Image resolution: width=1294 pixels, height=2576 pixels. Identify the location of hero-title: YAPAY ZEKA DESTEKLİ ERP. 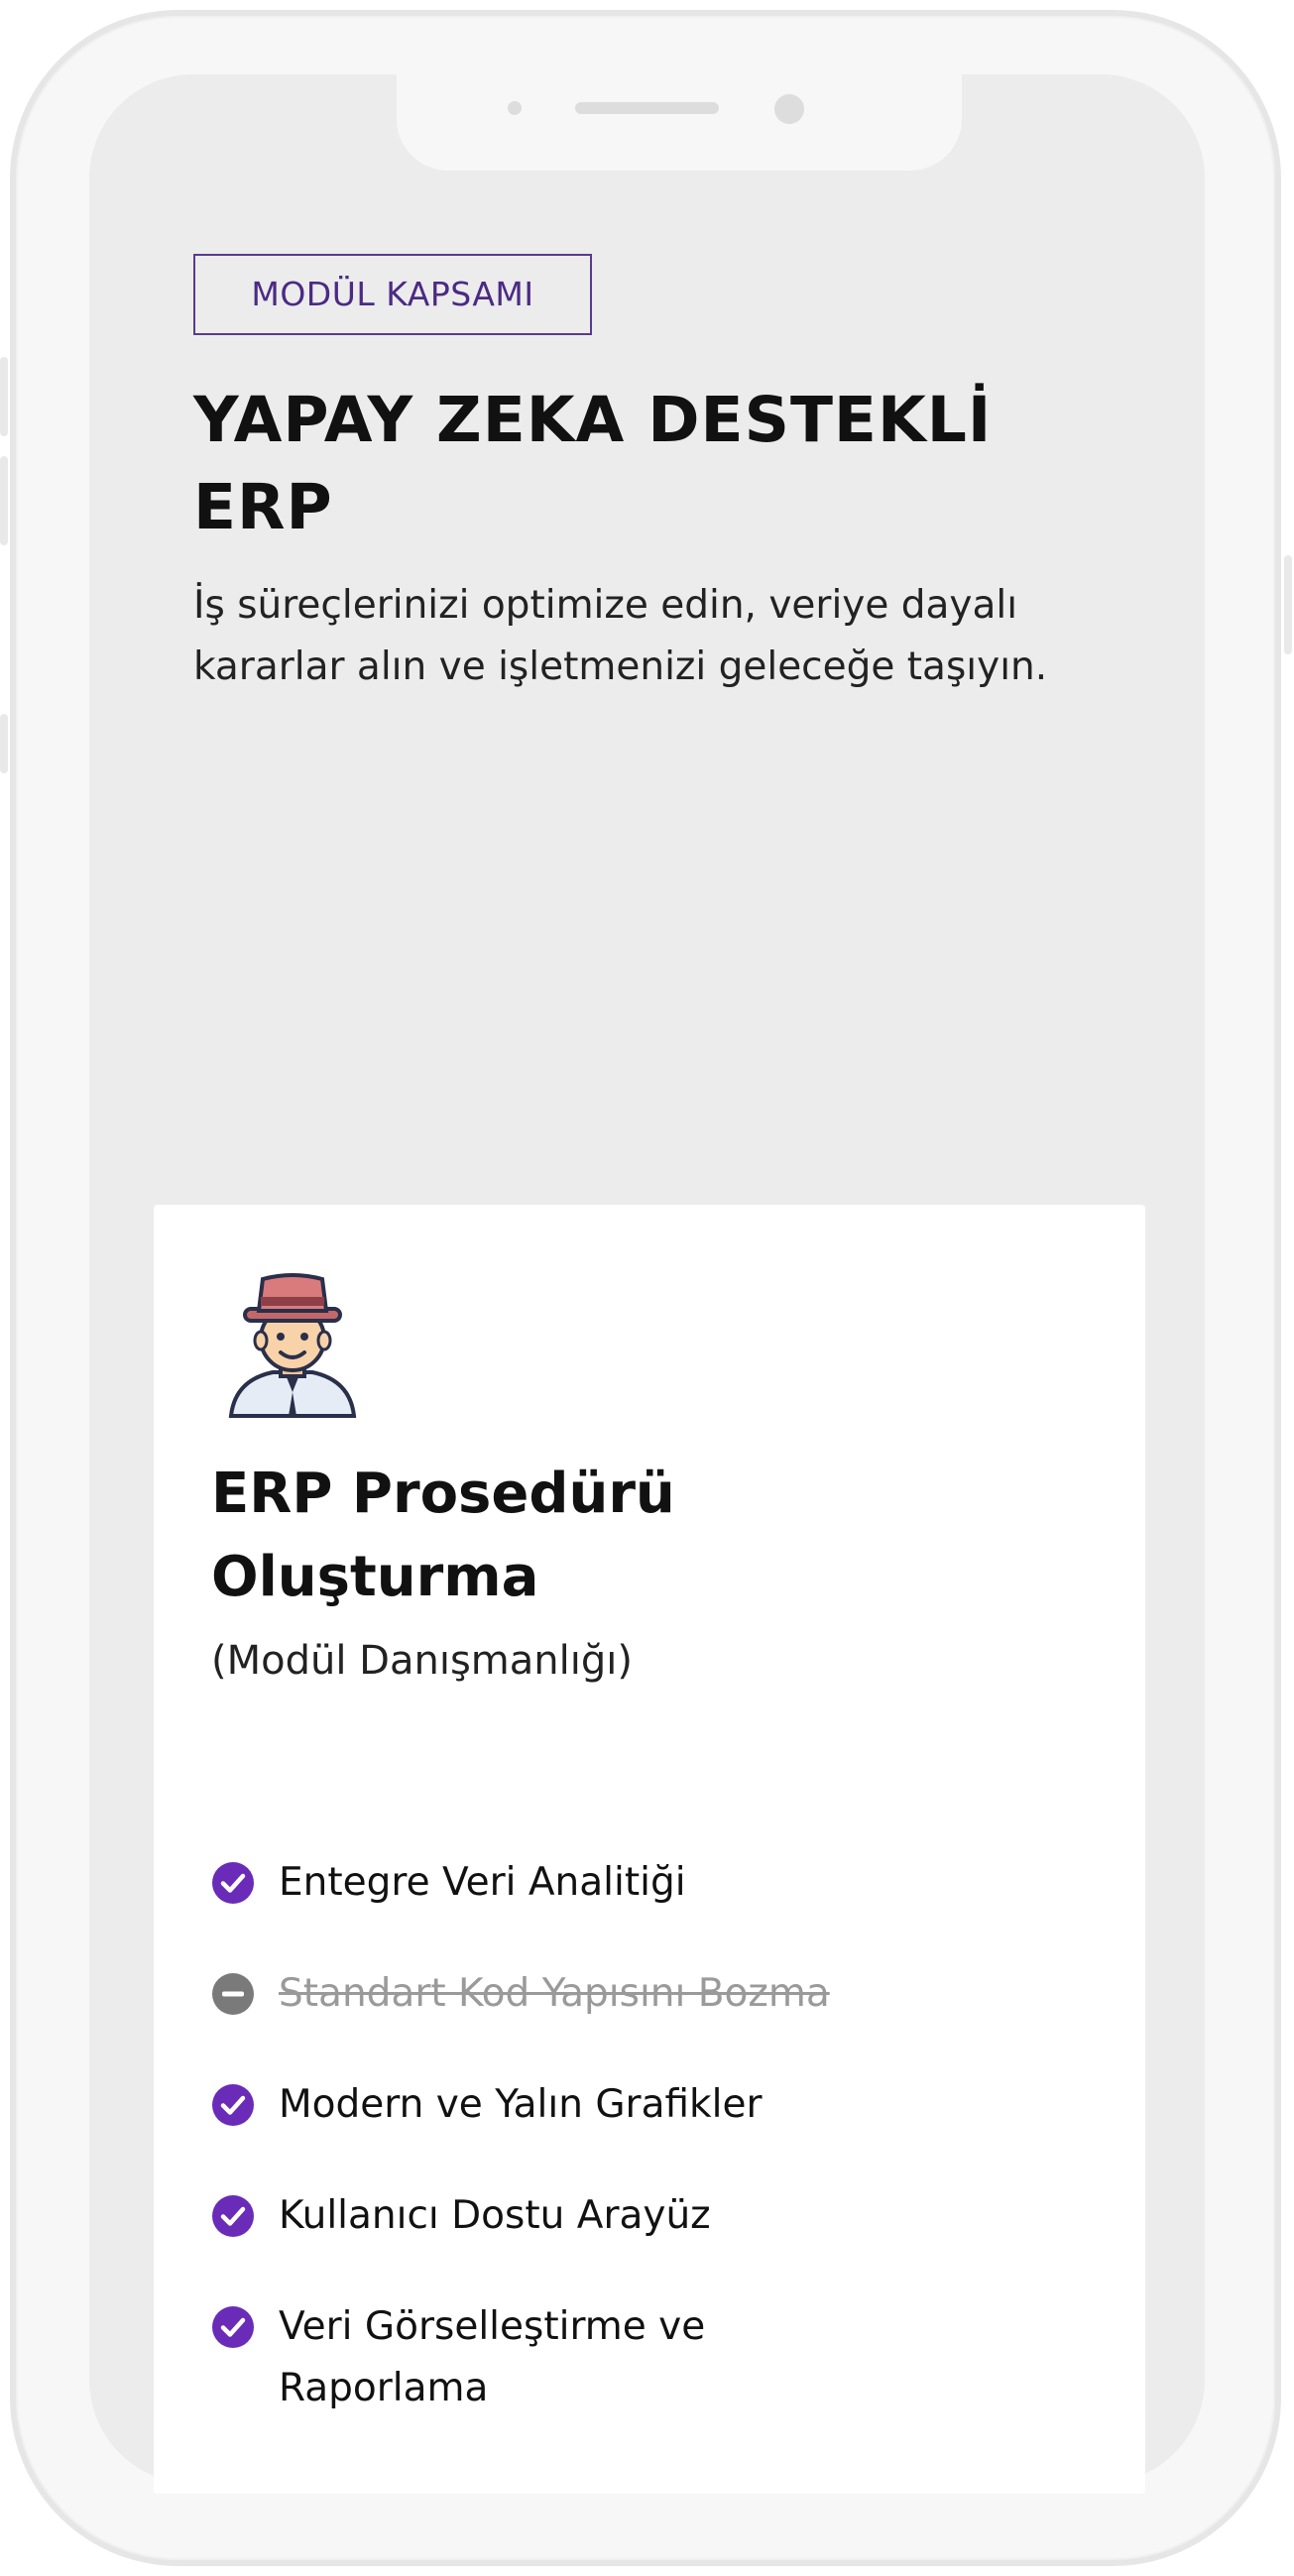
(639, 464).